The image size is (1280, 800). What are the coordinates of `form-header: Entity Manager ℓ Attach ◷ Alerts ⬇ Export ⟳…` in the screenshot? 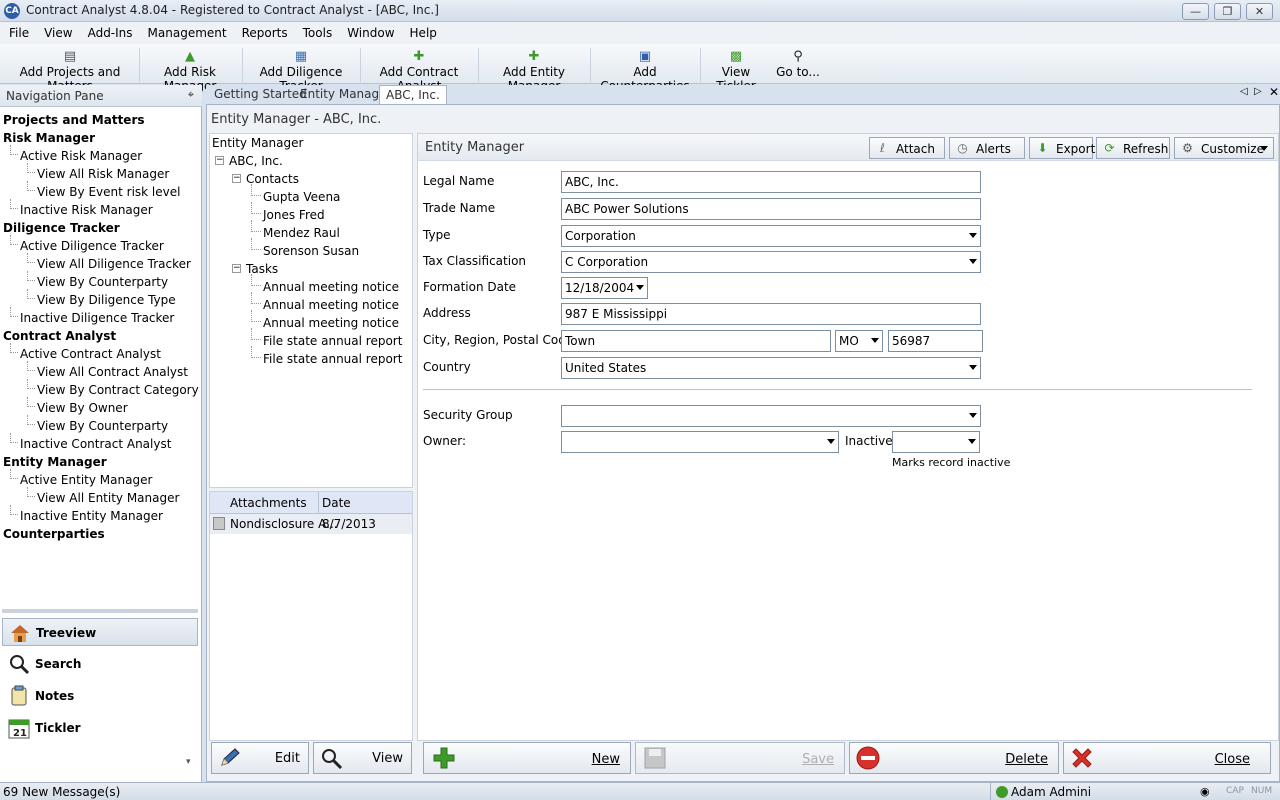 It's located at (848, 147).